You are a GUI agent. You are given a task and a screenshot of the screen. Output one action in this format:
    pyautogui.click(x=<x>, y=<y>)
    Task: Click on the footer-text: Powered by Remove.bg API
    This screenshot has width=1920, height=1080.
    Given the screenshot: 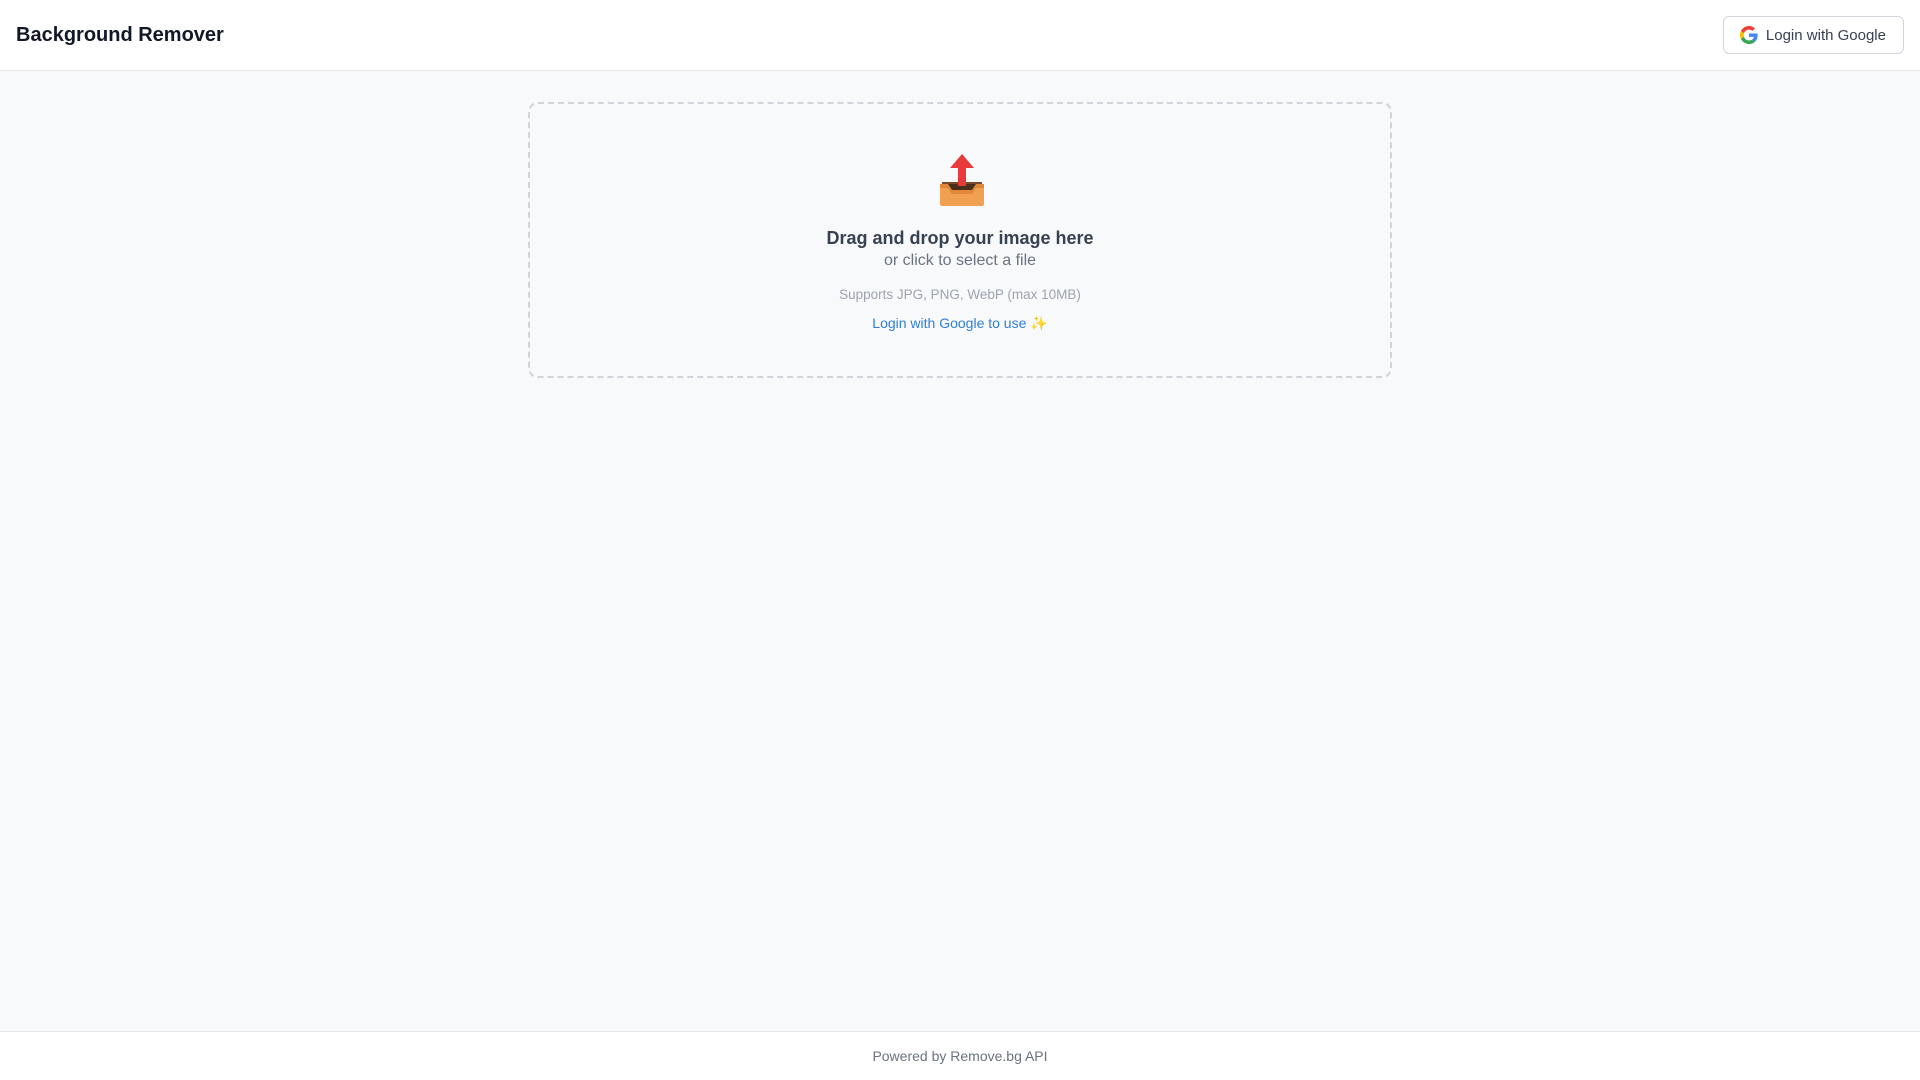 What is the action you would take?
    pyautogui.click(x=960, y=1056)
    